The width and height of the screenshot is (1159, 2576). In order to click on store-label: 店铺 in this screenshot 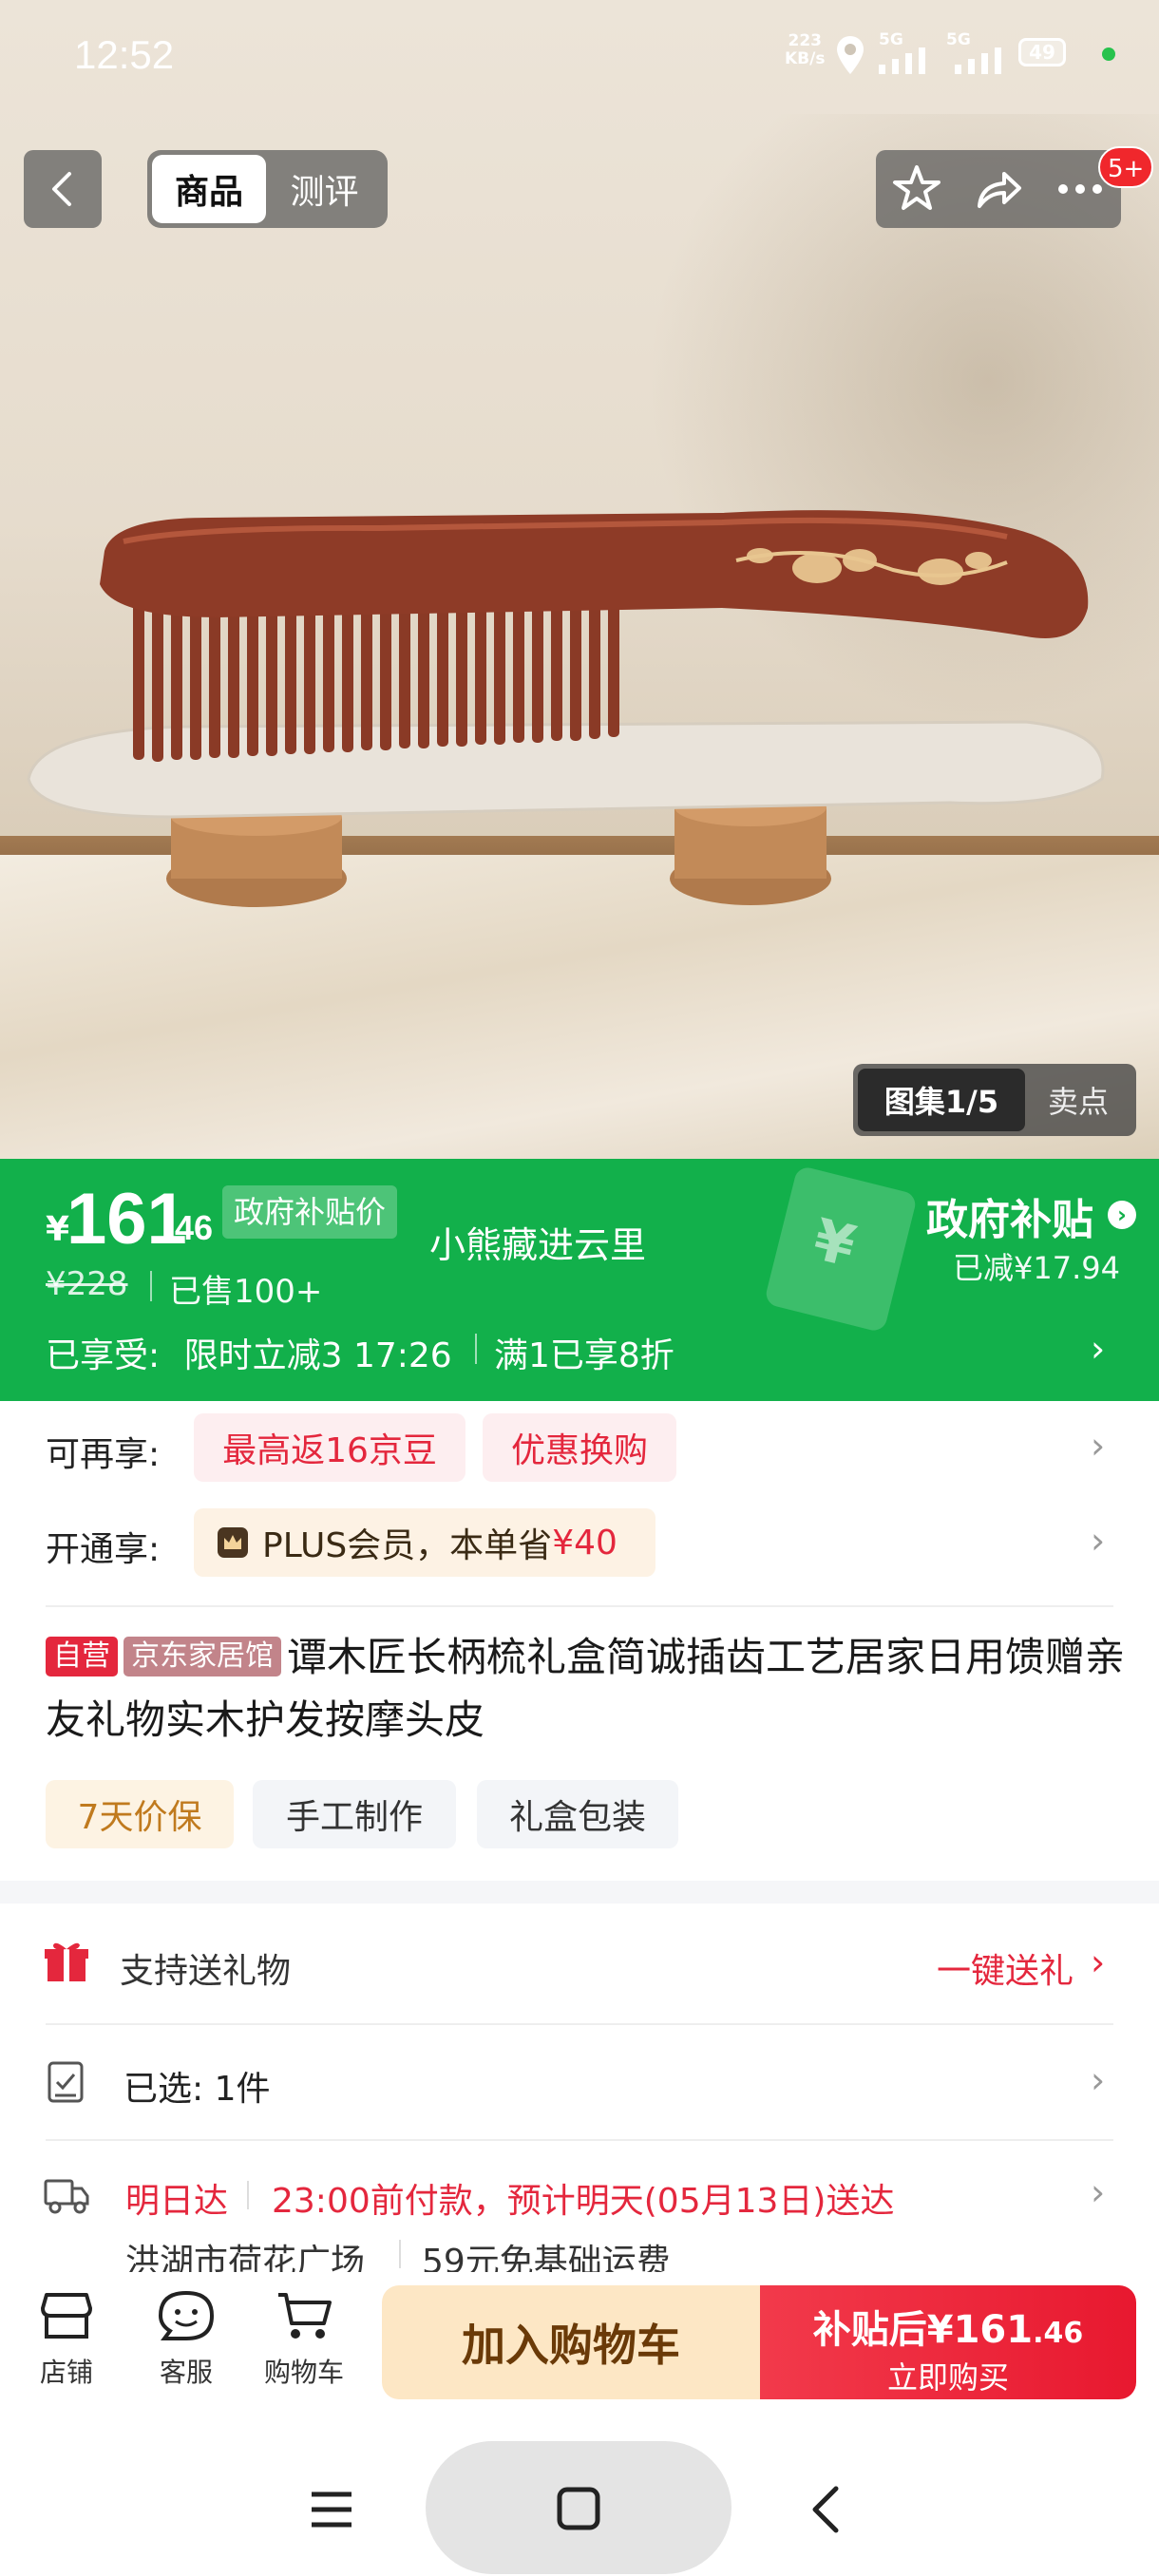, I will do `click(66, 2372)`.